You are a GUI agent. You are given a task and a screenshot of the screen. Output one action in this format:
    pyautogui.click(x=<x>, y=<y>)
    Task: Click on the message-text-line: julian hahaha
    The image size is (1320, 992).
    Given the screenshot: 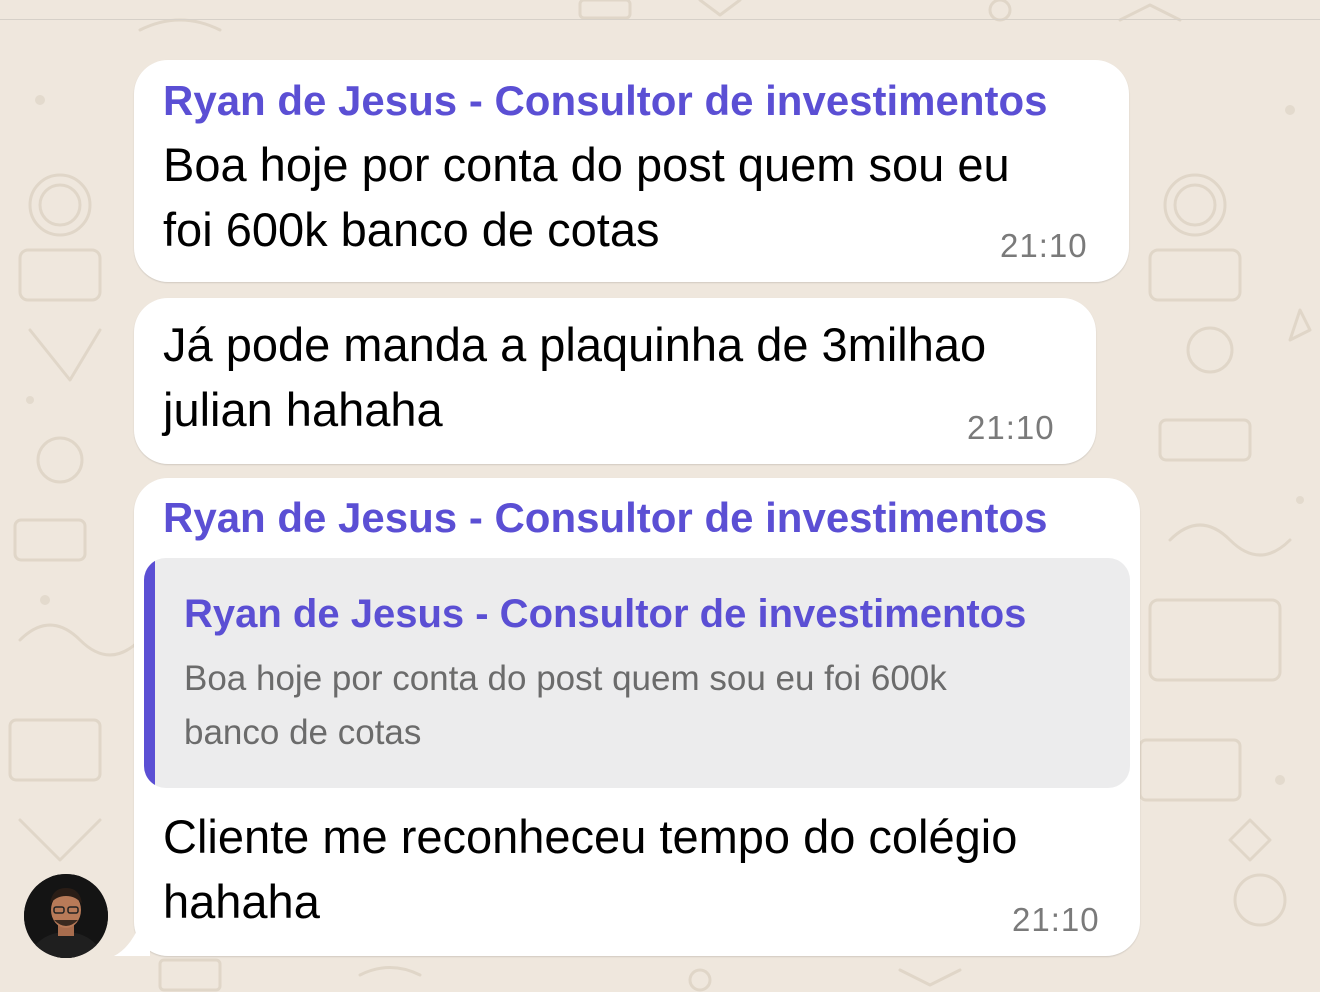 What is the action you would take?
    pyautogui.click(x=303, y=409)
    